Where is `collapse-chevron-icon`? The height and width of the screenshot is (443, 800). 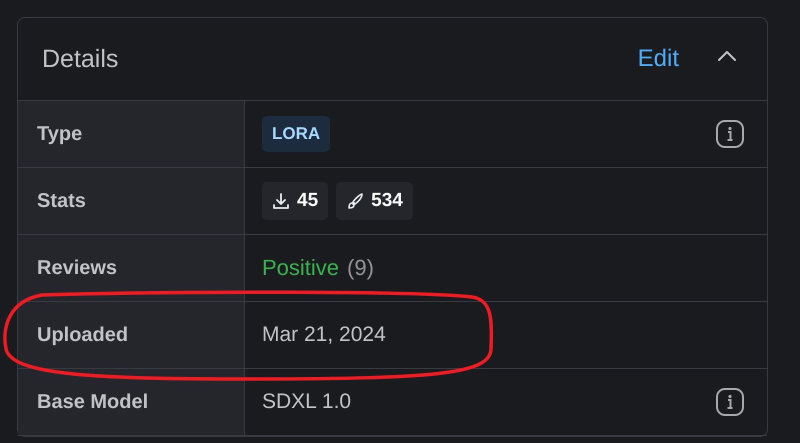
collapse-chevron-icon is located at coordinates (727, 56).